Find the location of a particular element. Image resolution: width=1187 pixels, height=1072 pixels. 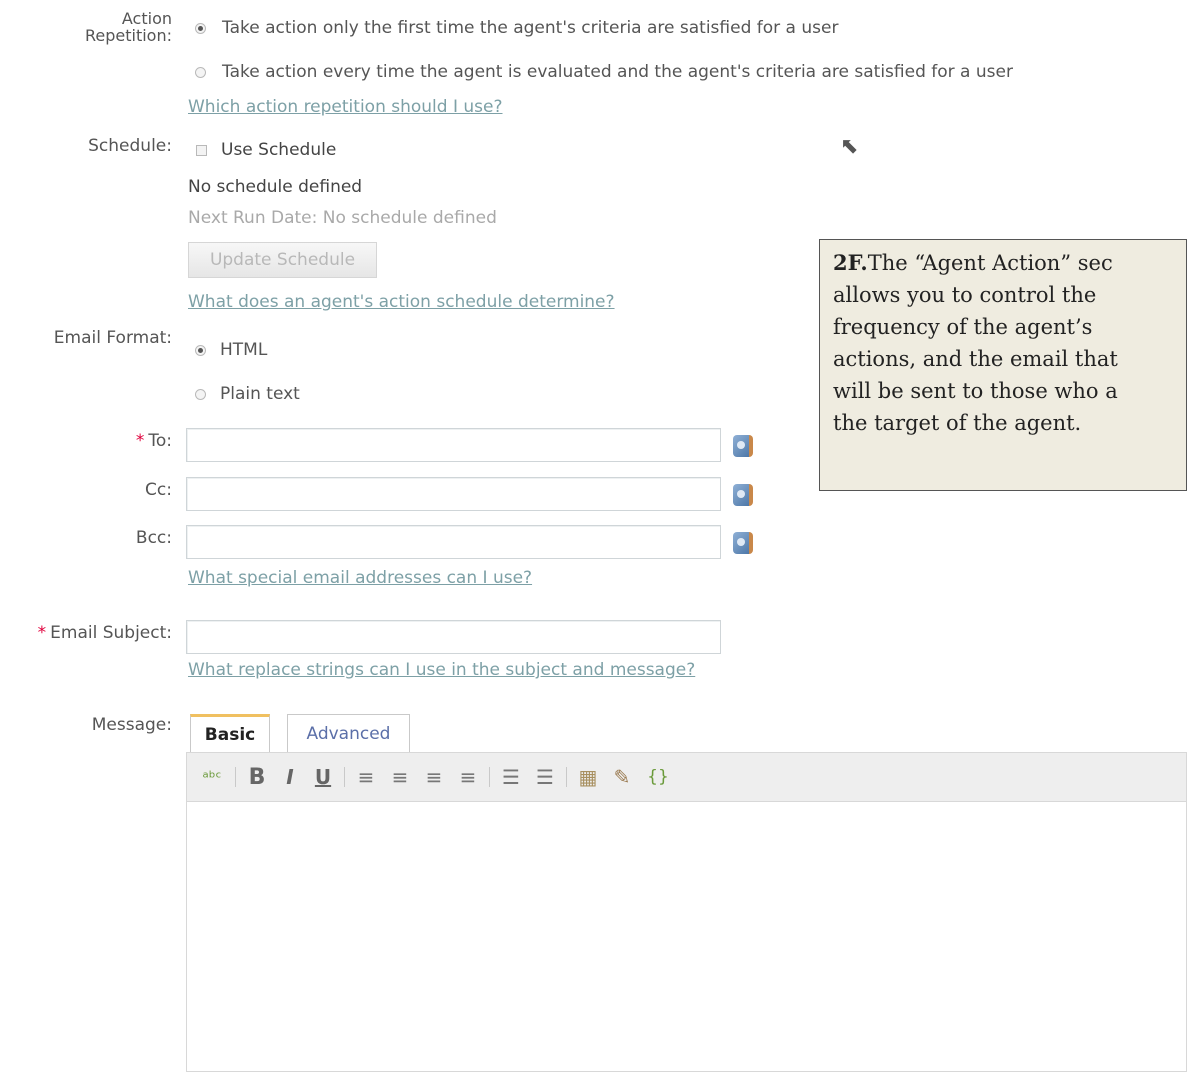

insert-table-icon: ▦ is located at coordinates (588, 777).